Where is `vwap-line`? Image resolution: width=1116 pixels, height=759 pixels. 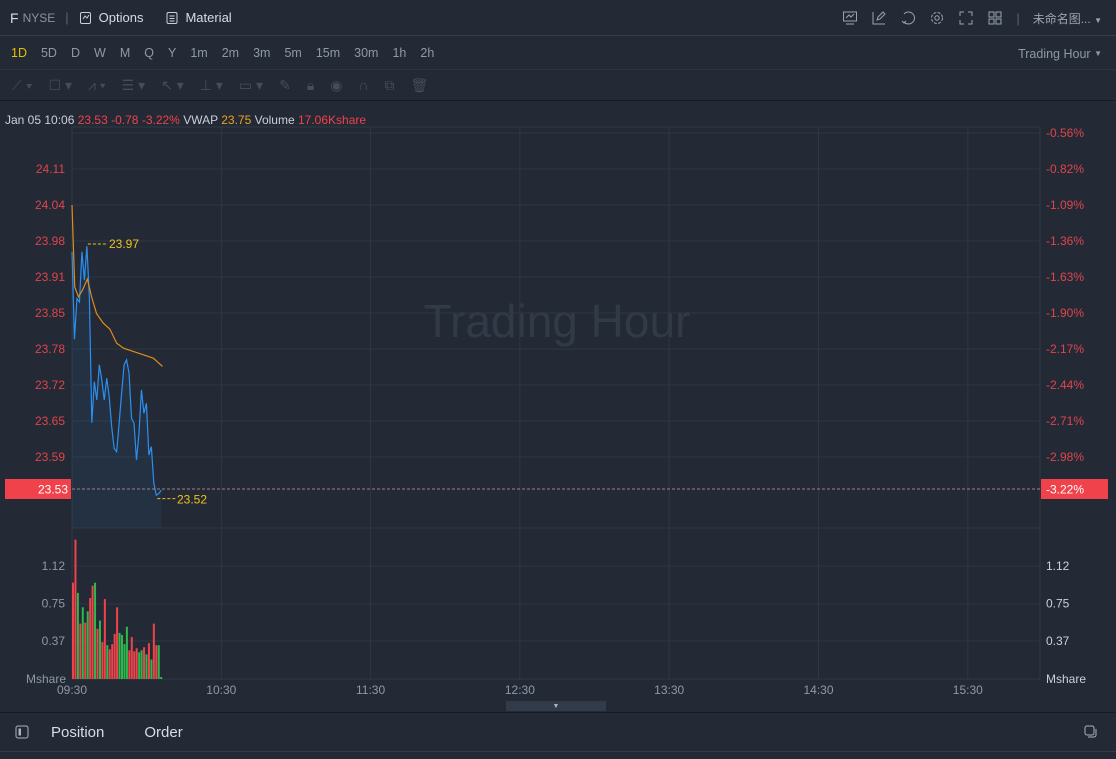 vwap-line is located at coordinates (117, 285).